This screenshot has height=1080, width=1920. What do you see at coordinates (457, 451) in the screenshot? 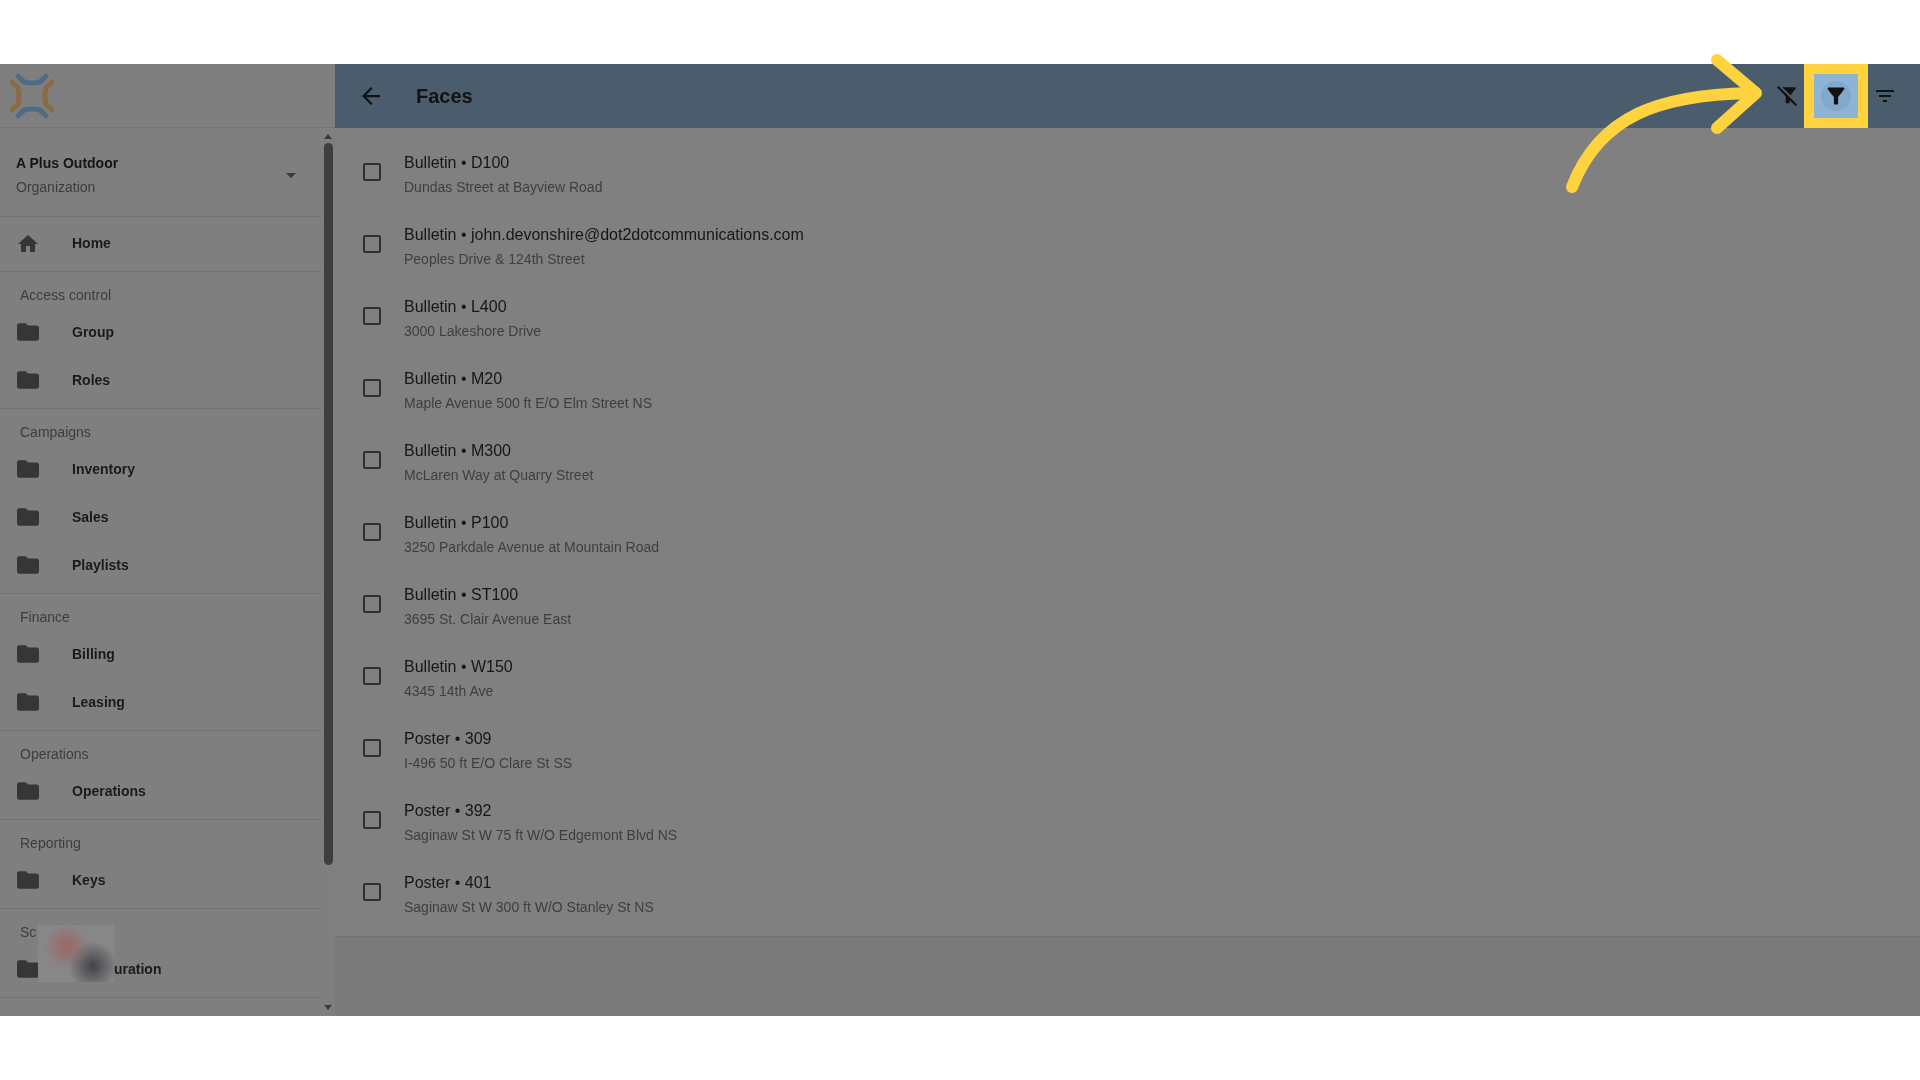
I see `face-title: Bulletin • M300` at bounding box center [457, 451].